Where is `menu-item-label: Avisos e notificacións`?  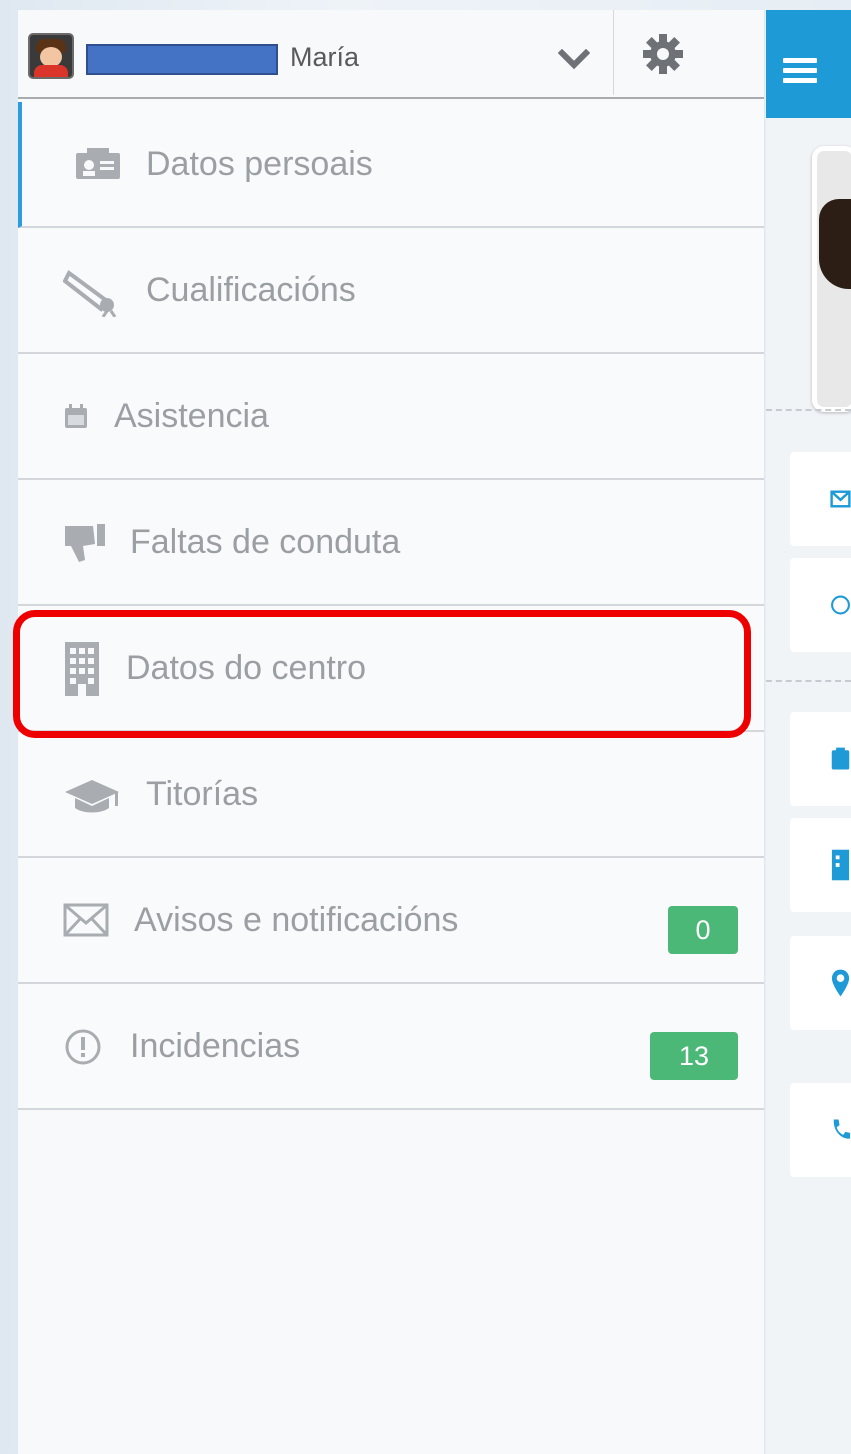
menu-item-label: Avisos e notificacións is located at coordinates (296, 920).